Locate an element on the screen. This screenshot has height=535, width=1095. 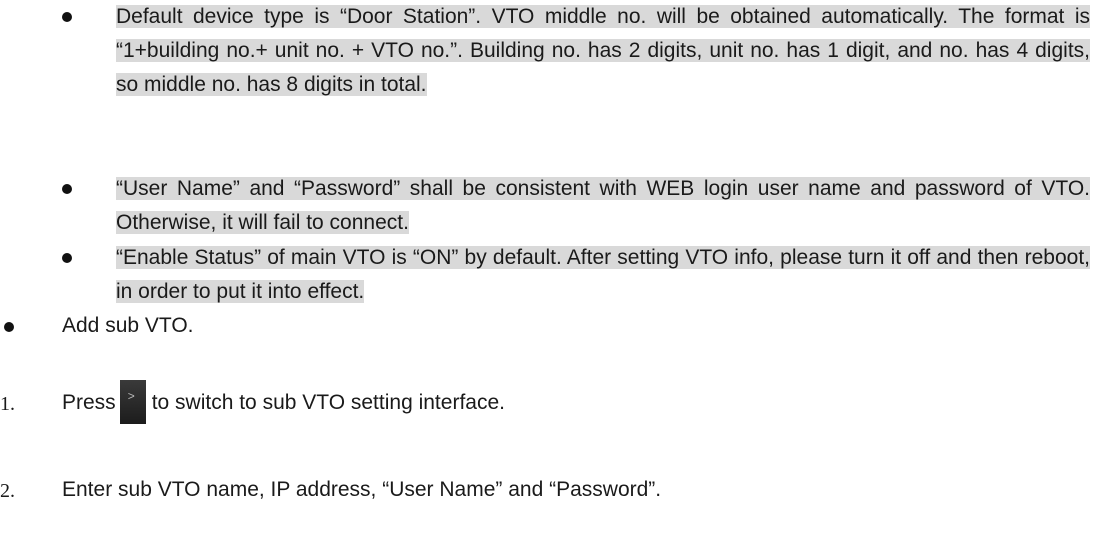
step-number: 1. is located at coordinates (7, 404).